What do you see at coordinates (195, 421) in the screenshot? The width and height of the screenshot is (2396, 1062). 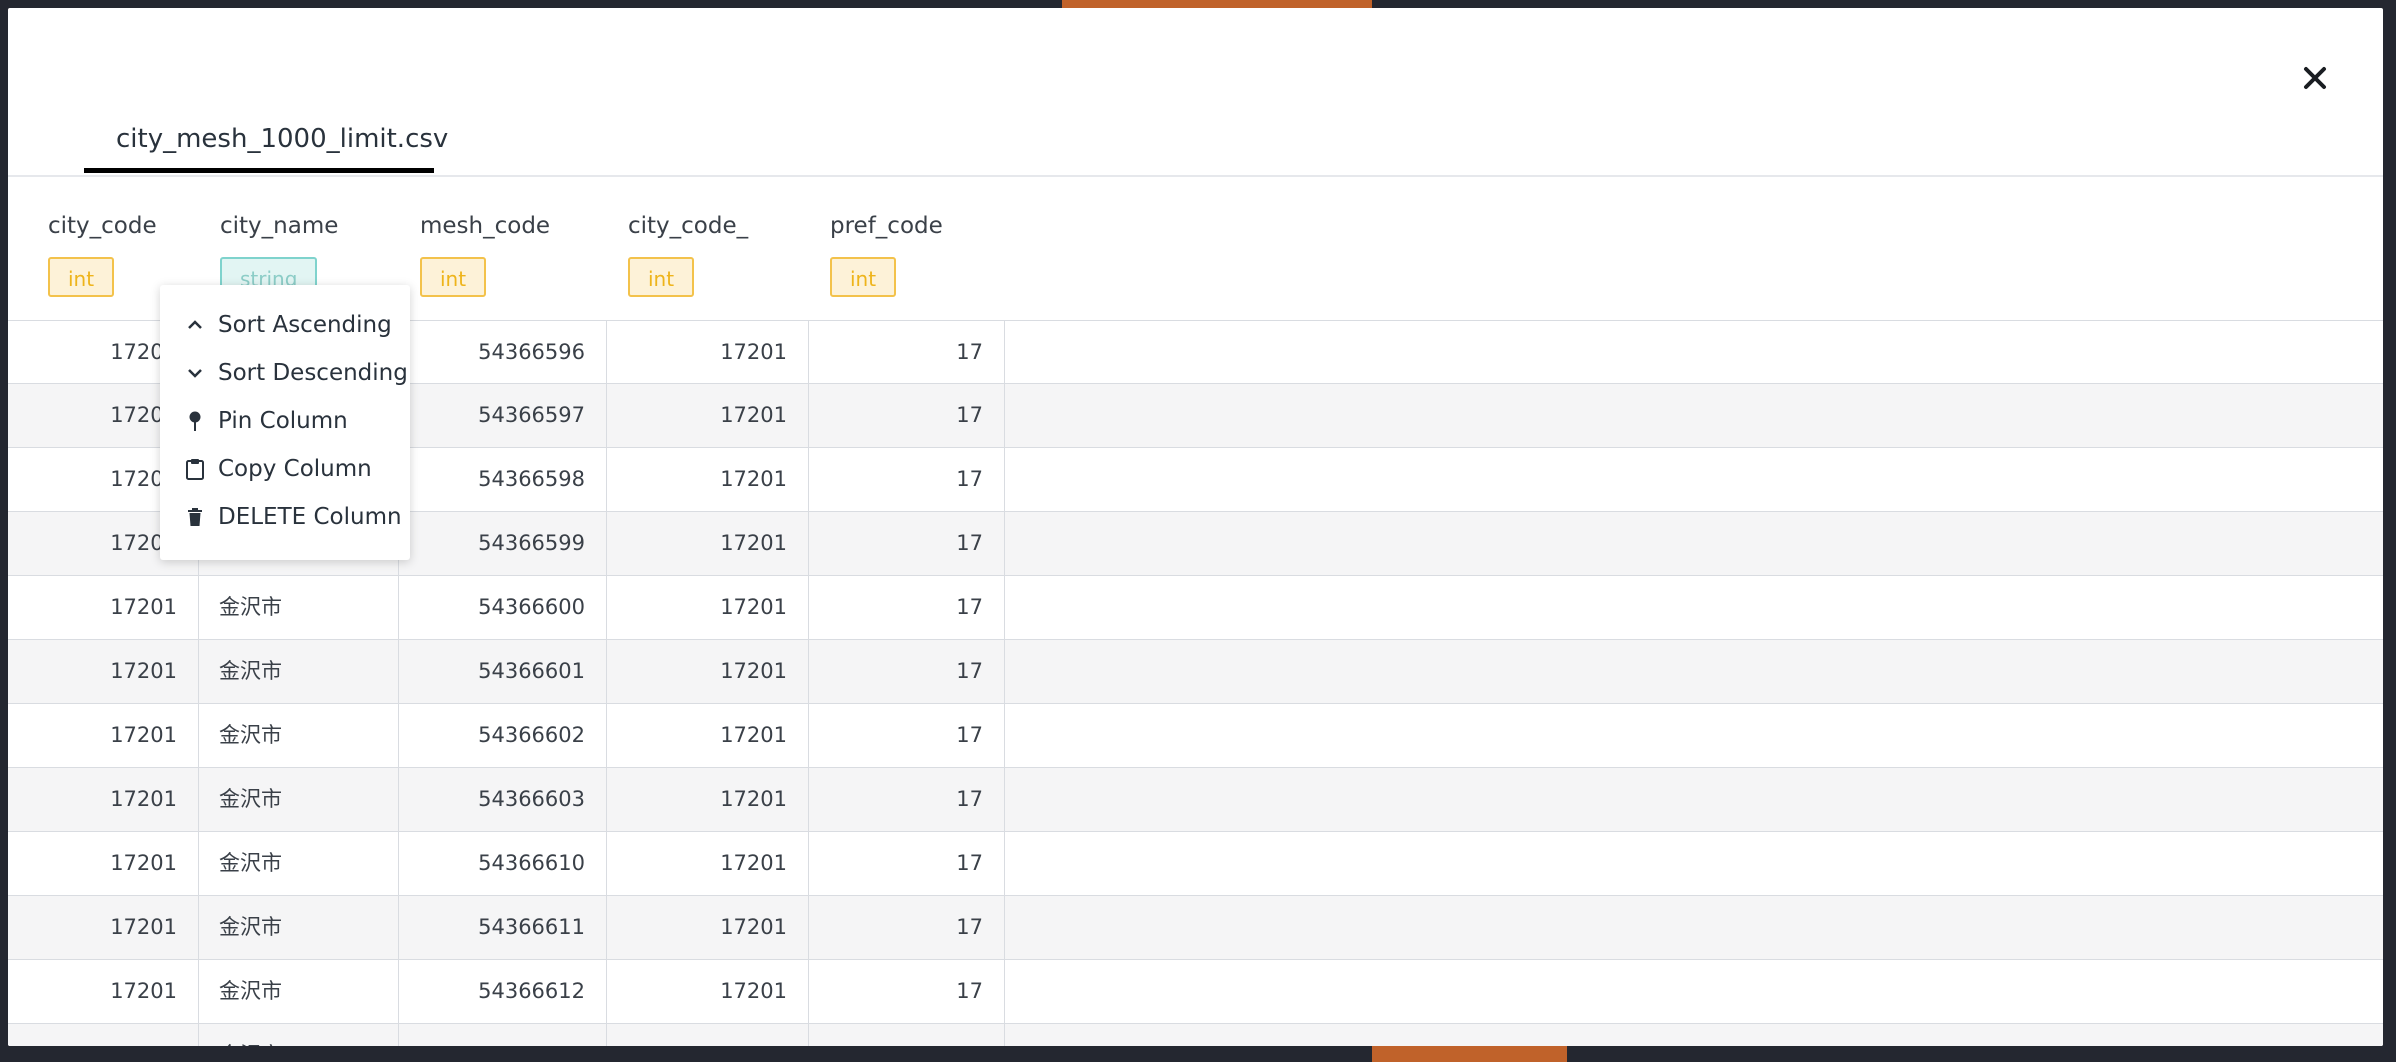 I see `pin-icon` at bounding box center [195, 421].